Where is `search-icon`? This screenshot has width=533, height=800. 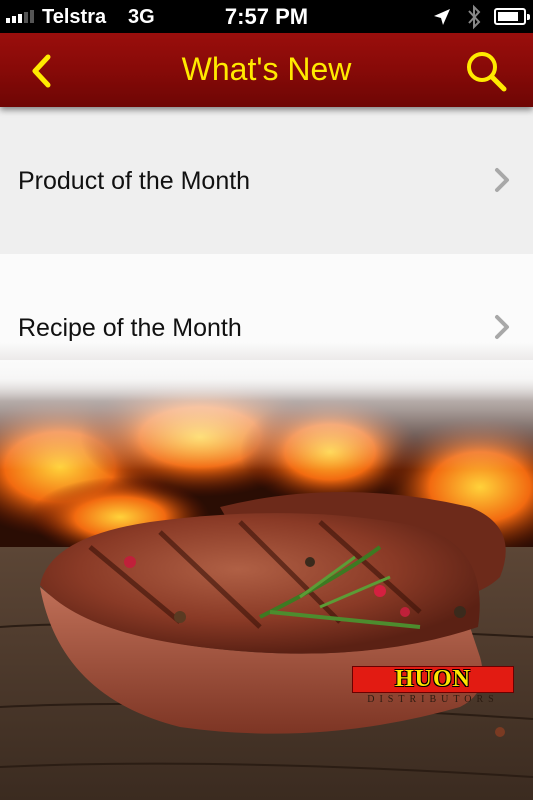
search-icon is located at coordinates (486, 71).